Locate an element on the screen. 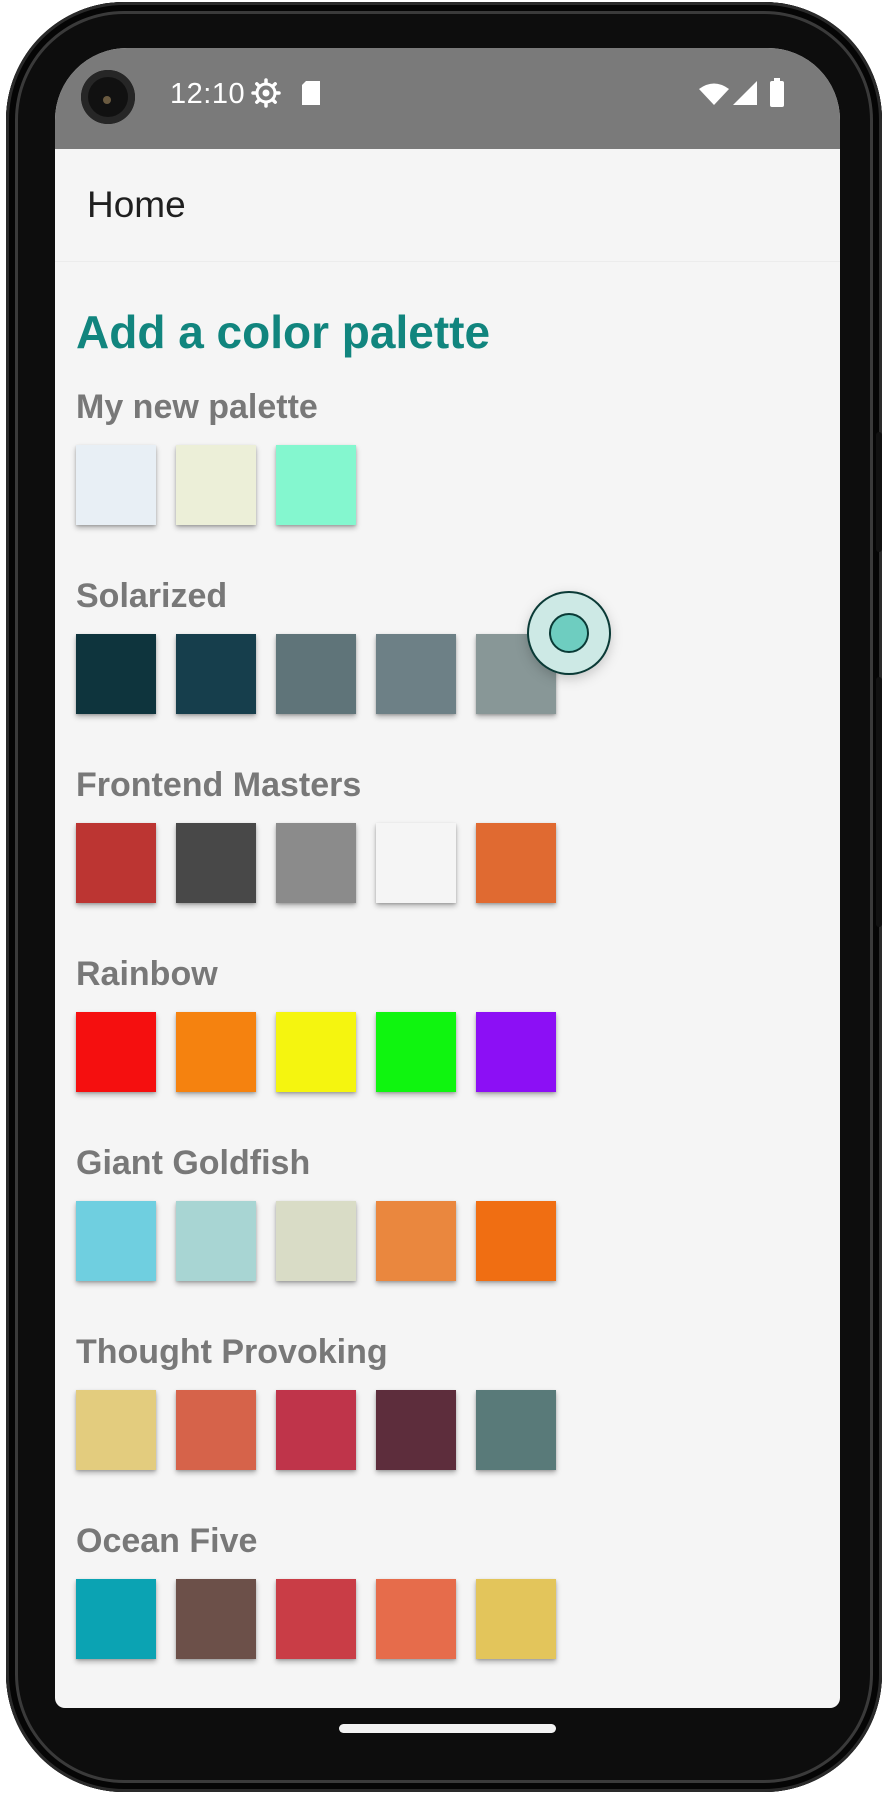 Image resolution: width=891 pixels, height=1795 pixels. status-time: 12:10 is located at coordinates (208, 94).